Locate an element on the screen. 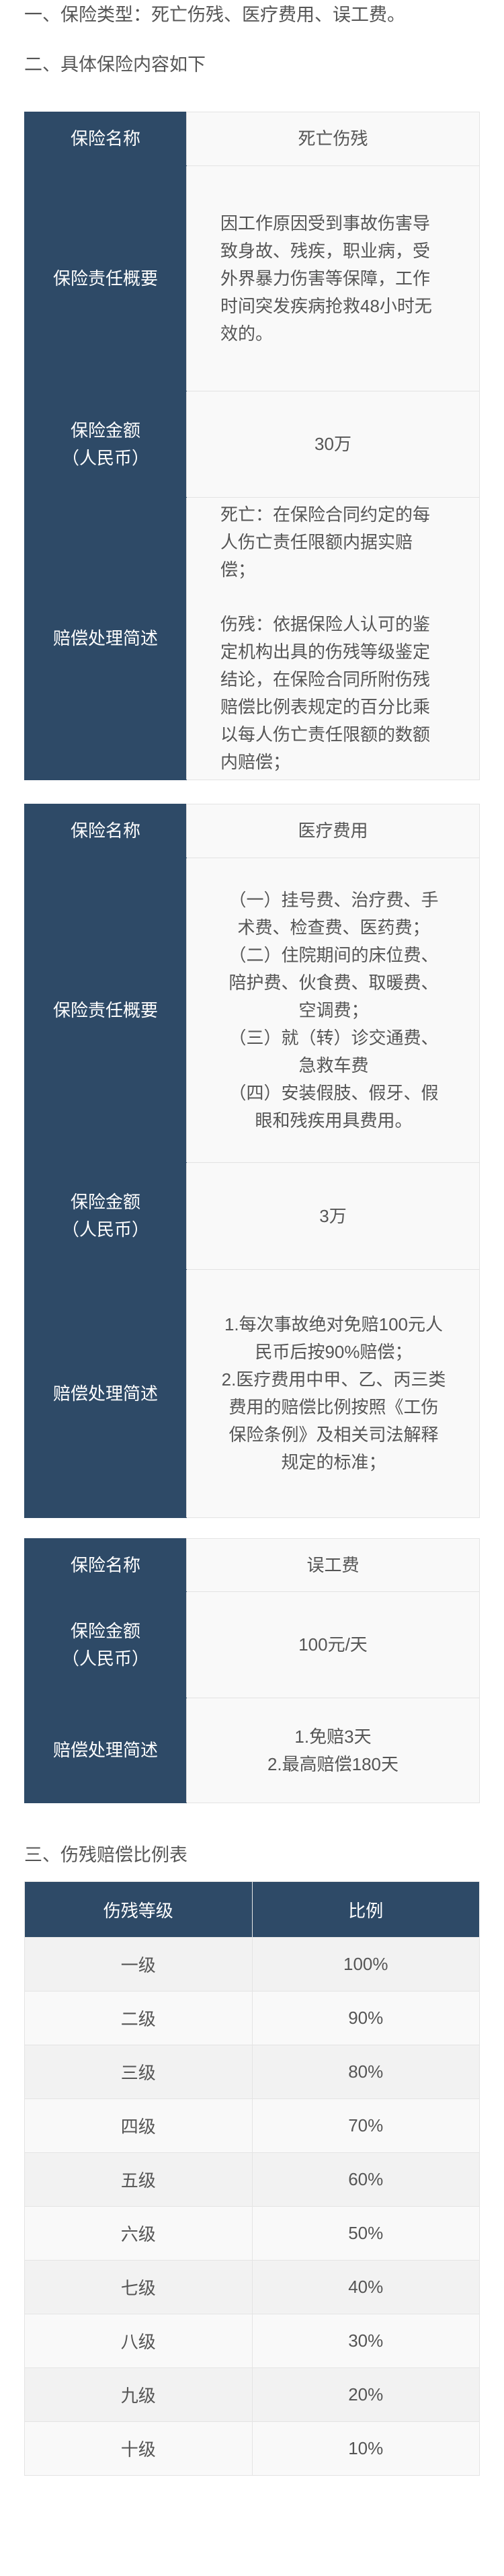 The image size is (504, 2576). ratio-cell: 30% is located at coordinates (365, 2341).